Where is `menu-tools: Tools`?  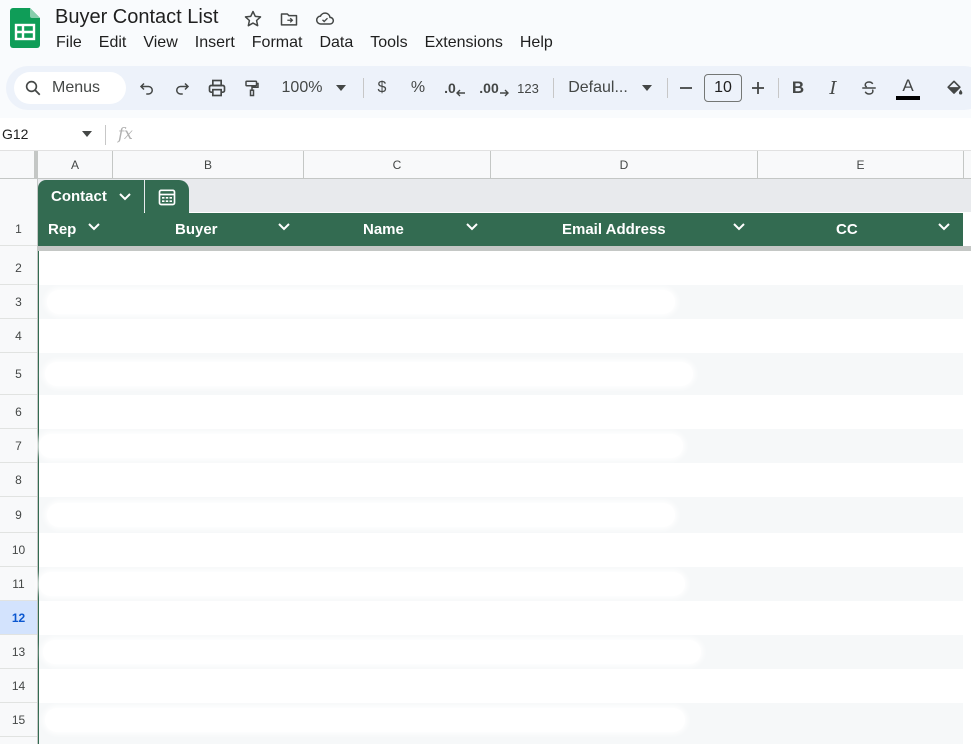
menu-tools: Tools is located at coordinates (393, 43).